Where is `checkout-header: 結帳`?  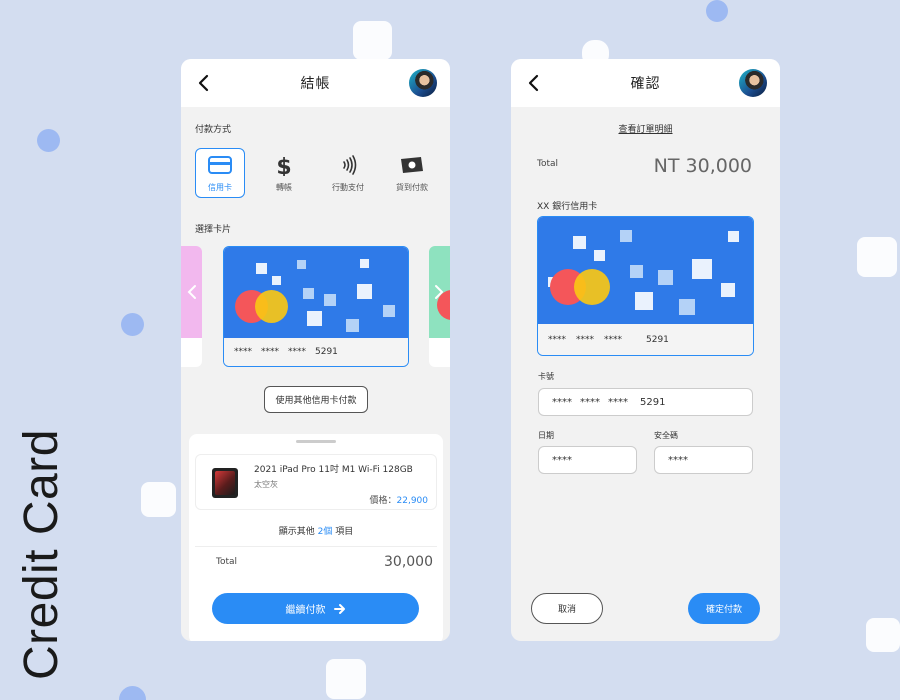
checkout-header: 結帳 is located at coordinates (315, 83).